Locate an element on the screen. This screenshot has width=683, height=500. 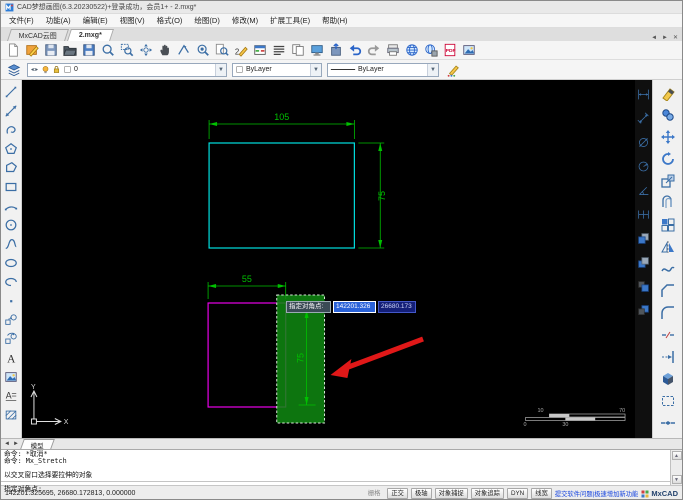
toggle-dyn: DYN is located at coordinates (517, 493).